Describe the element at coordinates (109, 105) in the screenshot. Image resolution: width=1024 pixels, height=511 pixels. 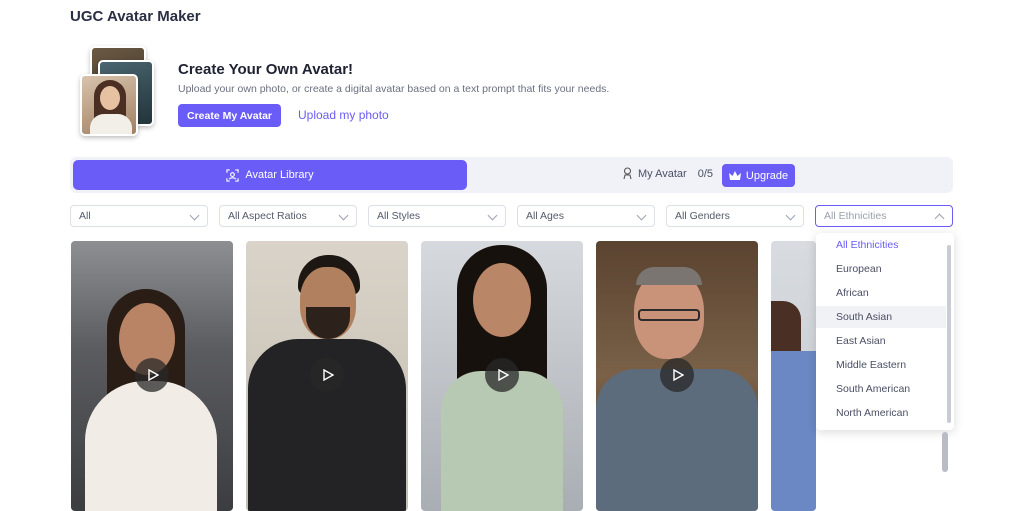
I see `avatar-thumbnail` at that location.